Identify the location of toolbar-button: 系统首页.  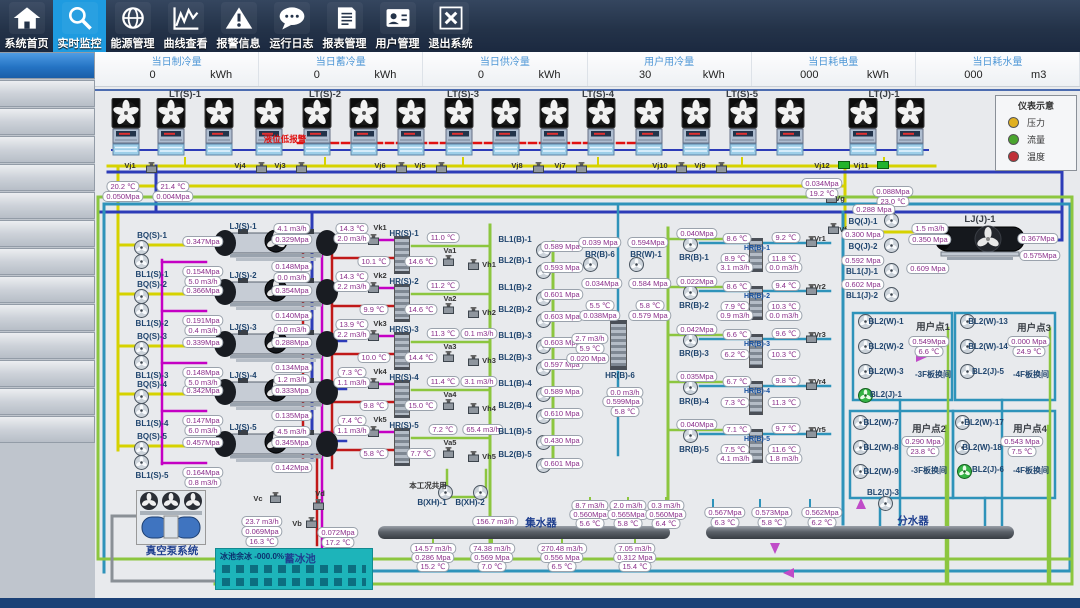
(26, 26).